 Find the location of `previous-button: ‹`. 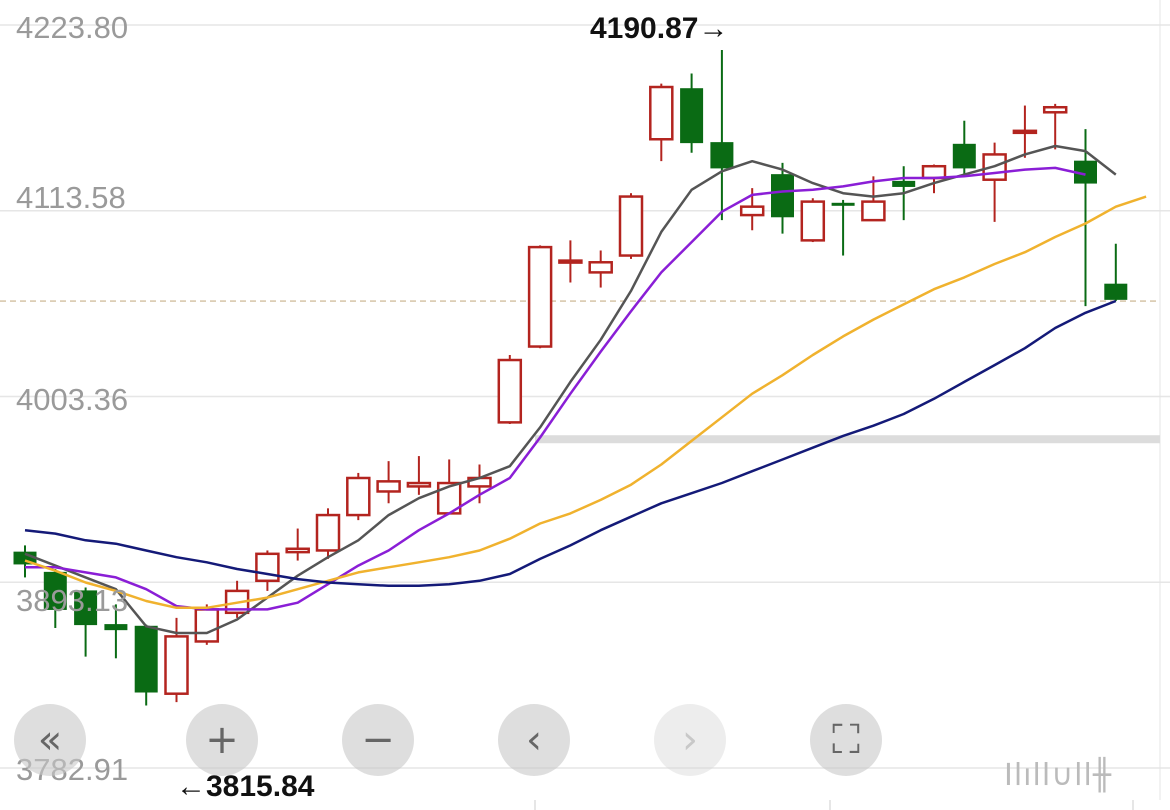

previous-button: ‹ is located at coordinates (534, 740).